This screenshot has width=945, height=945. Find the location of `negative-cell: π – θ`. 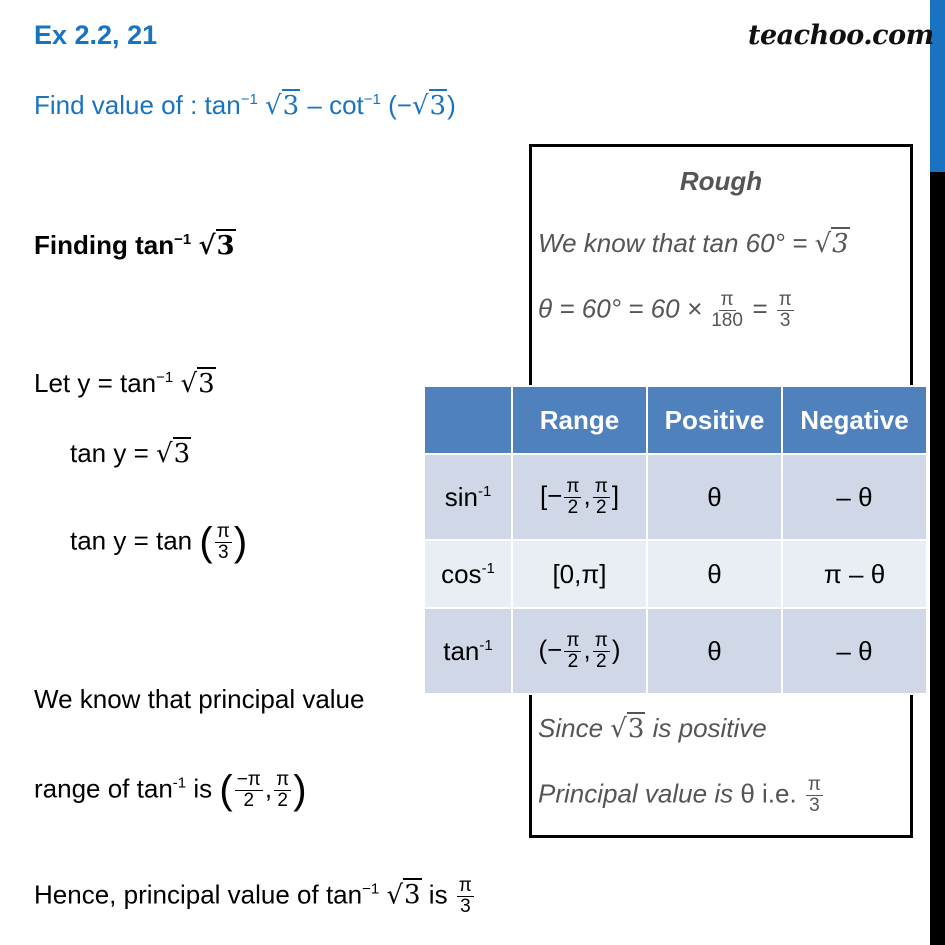

negative-cell: π – θ is located at coordinates (854, 574).